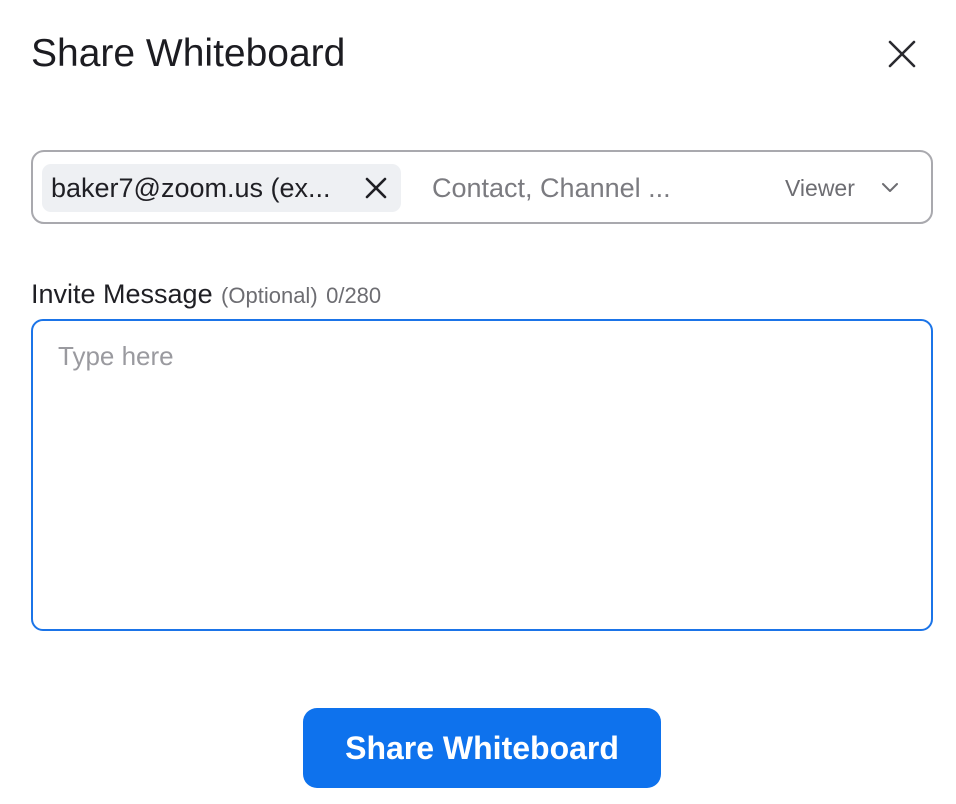 This screenshot has height=804, width=956. I want to click on dialog-title: Share Whiteboard, so click(188, 53).